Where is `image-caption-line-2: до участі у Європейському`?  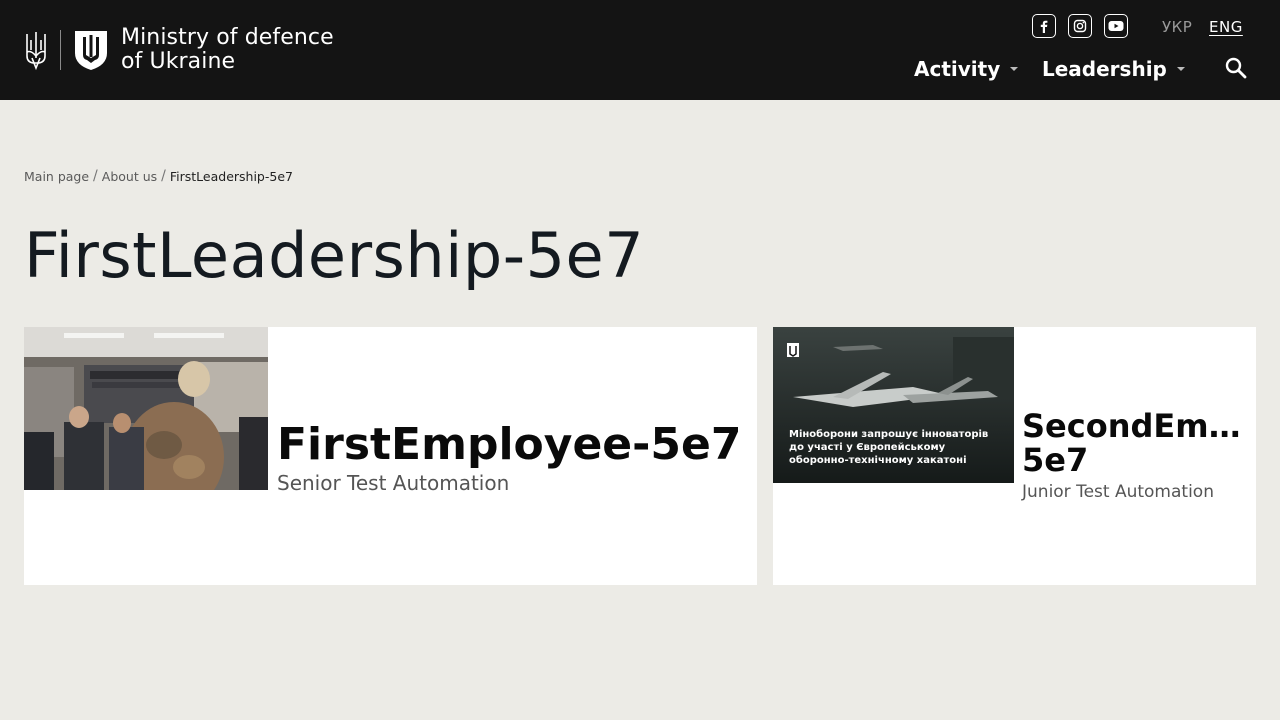 image-caption-line-2: до участі у Європейському is located at coordinates (867, 447).